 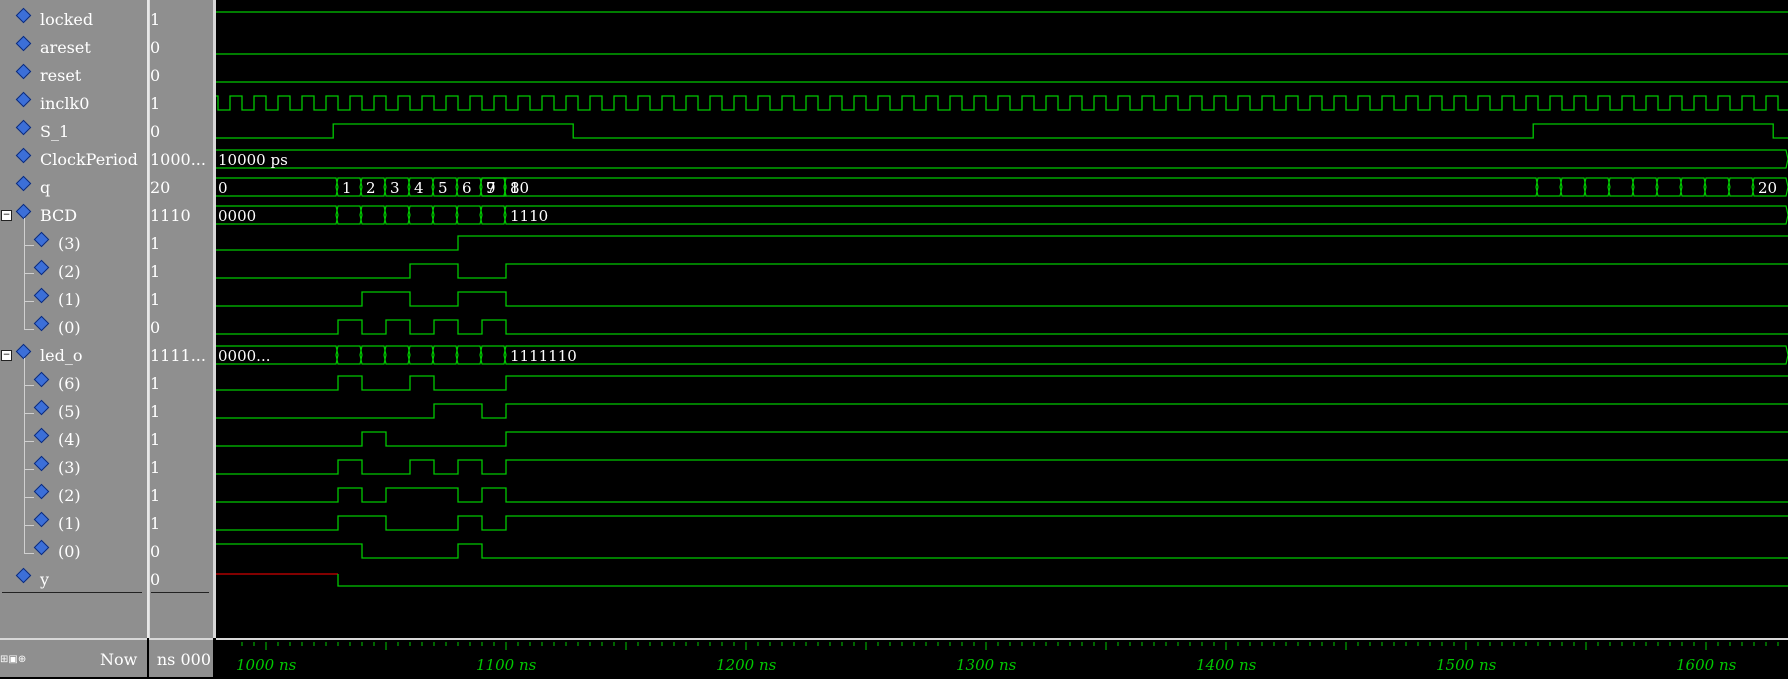 What do you see at coordinates (73, 657) in the screenshot?
I see `cursor-names-footer: ⊞▣⊕ Now` at bounding box center [73, 657].